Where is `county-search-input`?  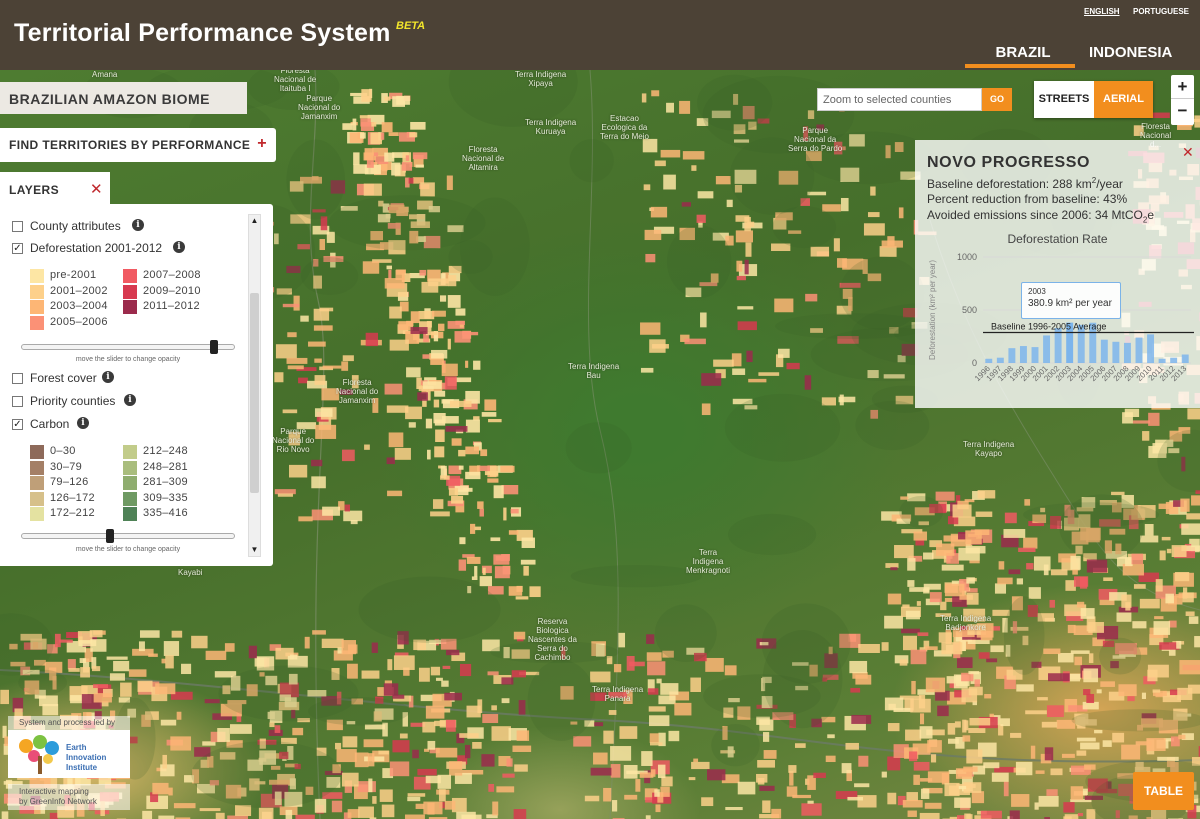 county-search-input is located at coordinates (899, 99).